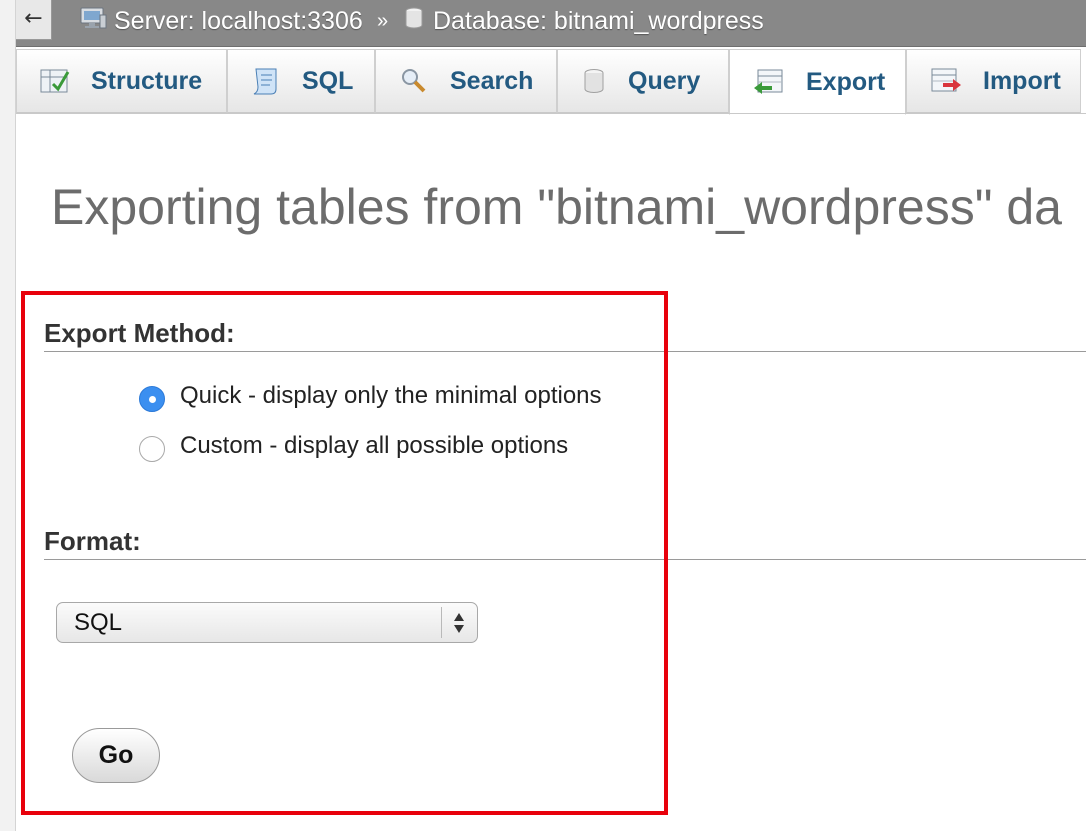  Describe the element at coordinates (267, 622) in the screenshot. I see `format-select: SQL` at that location.